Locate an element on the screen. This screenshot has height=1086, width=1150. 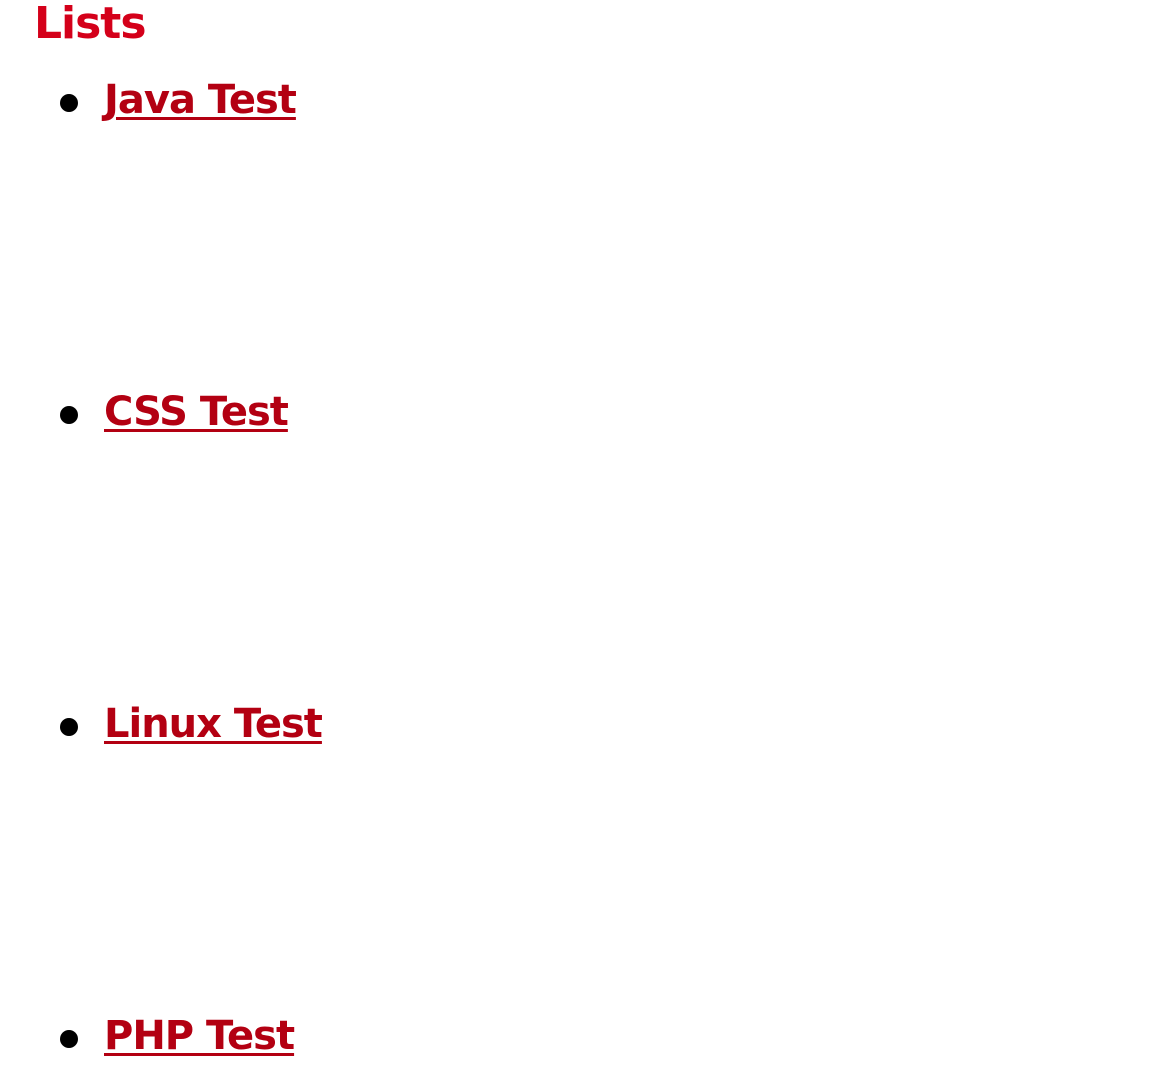
list-item: Java Test is located at coordinates (575, 100).